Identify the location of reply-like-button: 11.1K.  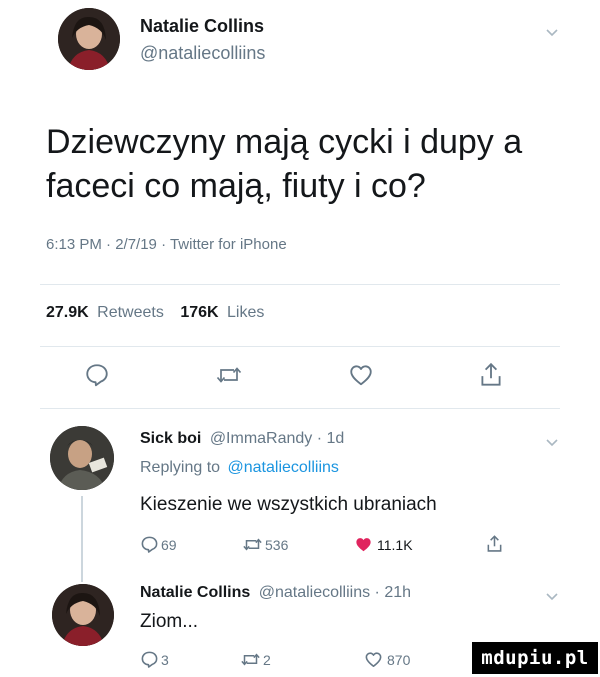
(383, 544).